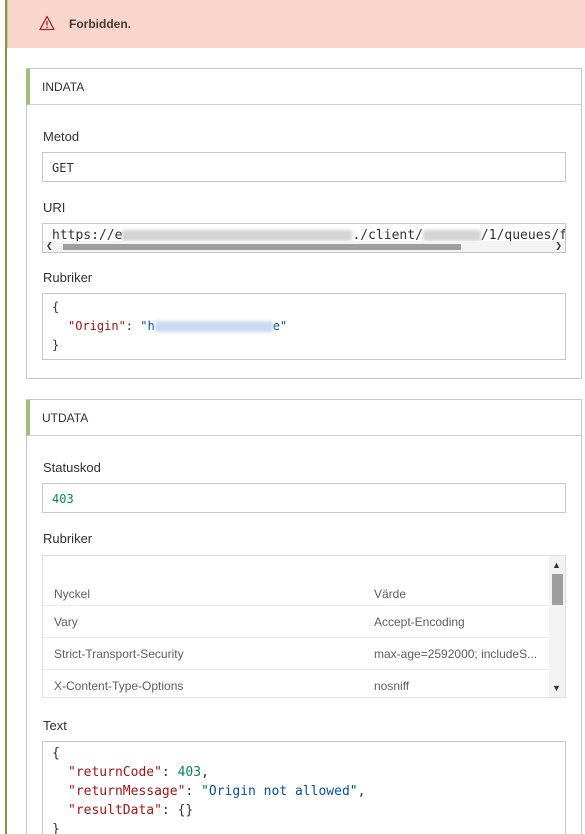  Describe the element at coordinates (97, 326) in the screenshot. I see `json-key-origin: "Origin"` at that location.